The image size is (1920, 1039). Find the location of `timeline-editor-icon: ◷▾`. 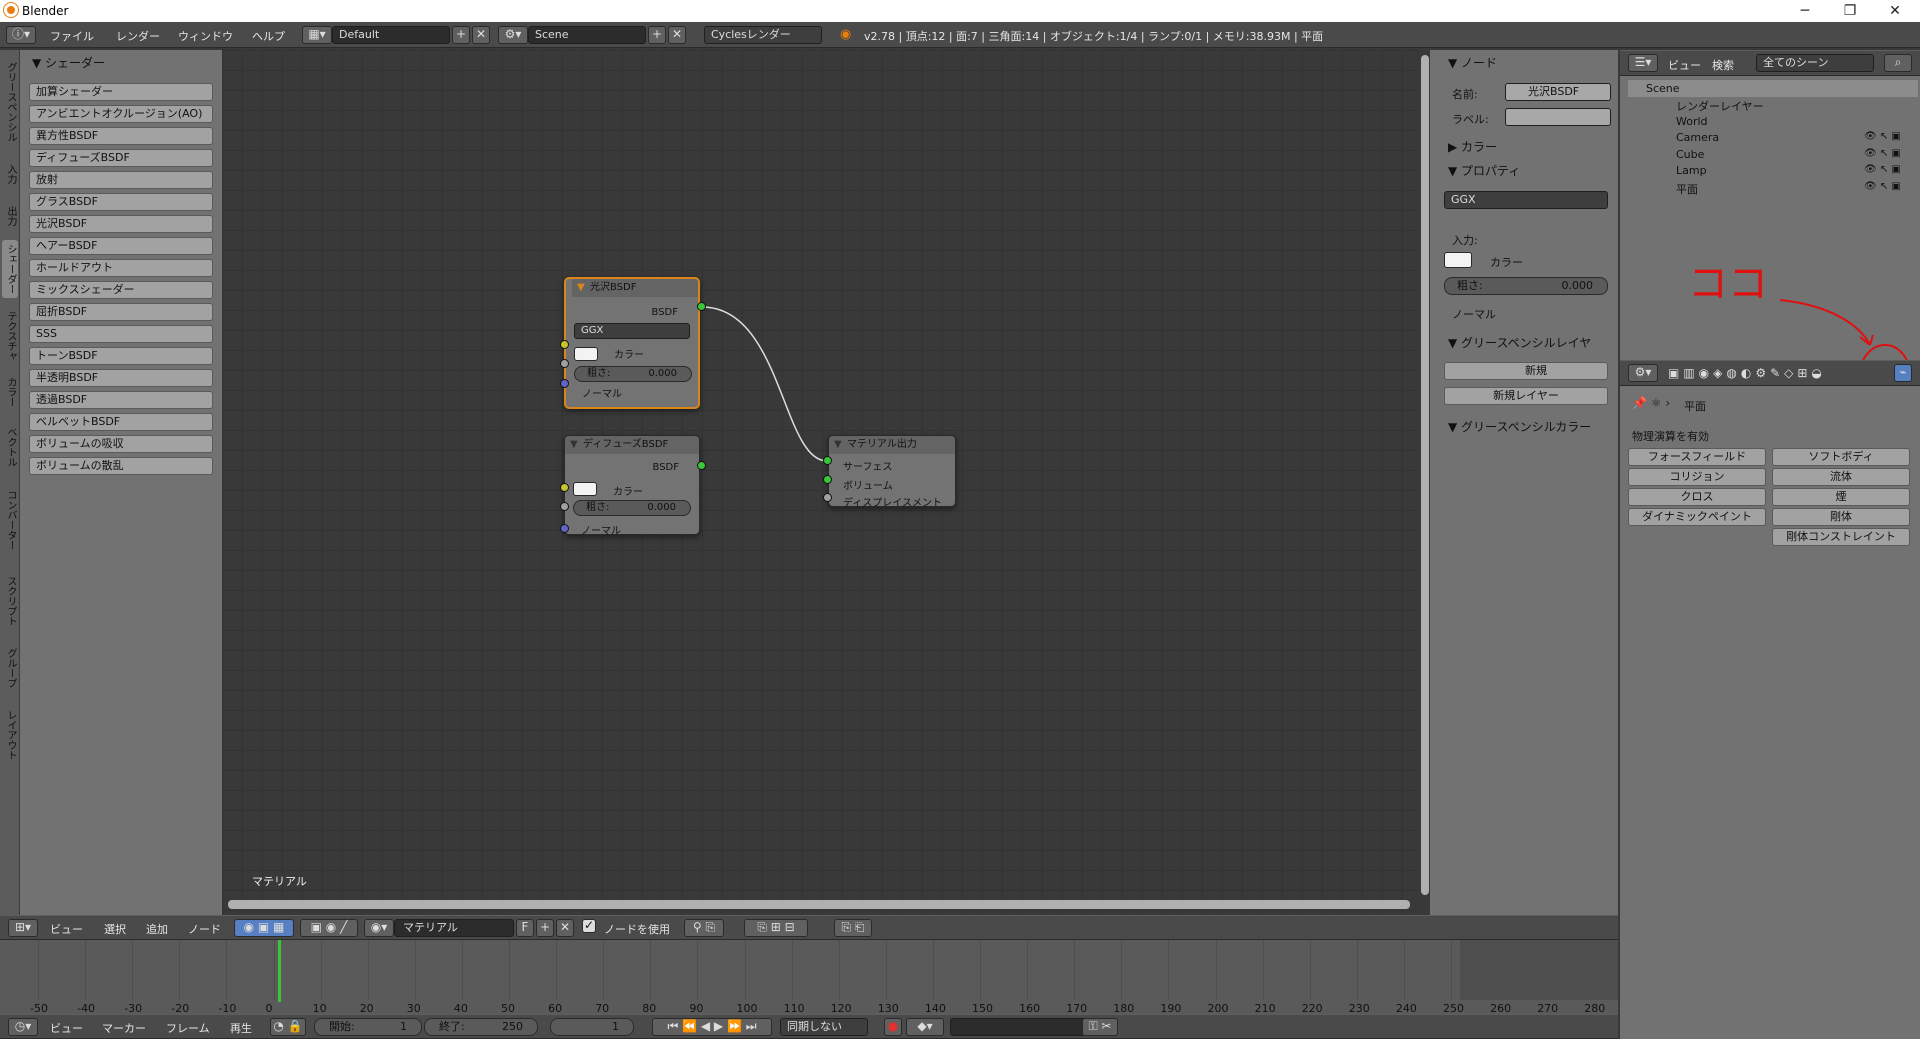

timeline-editor-icon: ◷▾ is located at coordinates (23, 1027).